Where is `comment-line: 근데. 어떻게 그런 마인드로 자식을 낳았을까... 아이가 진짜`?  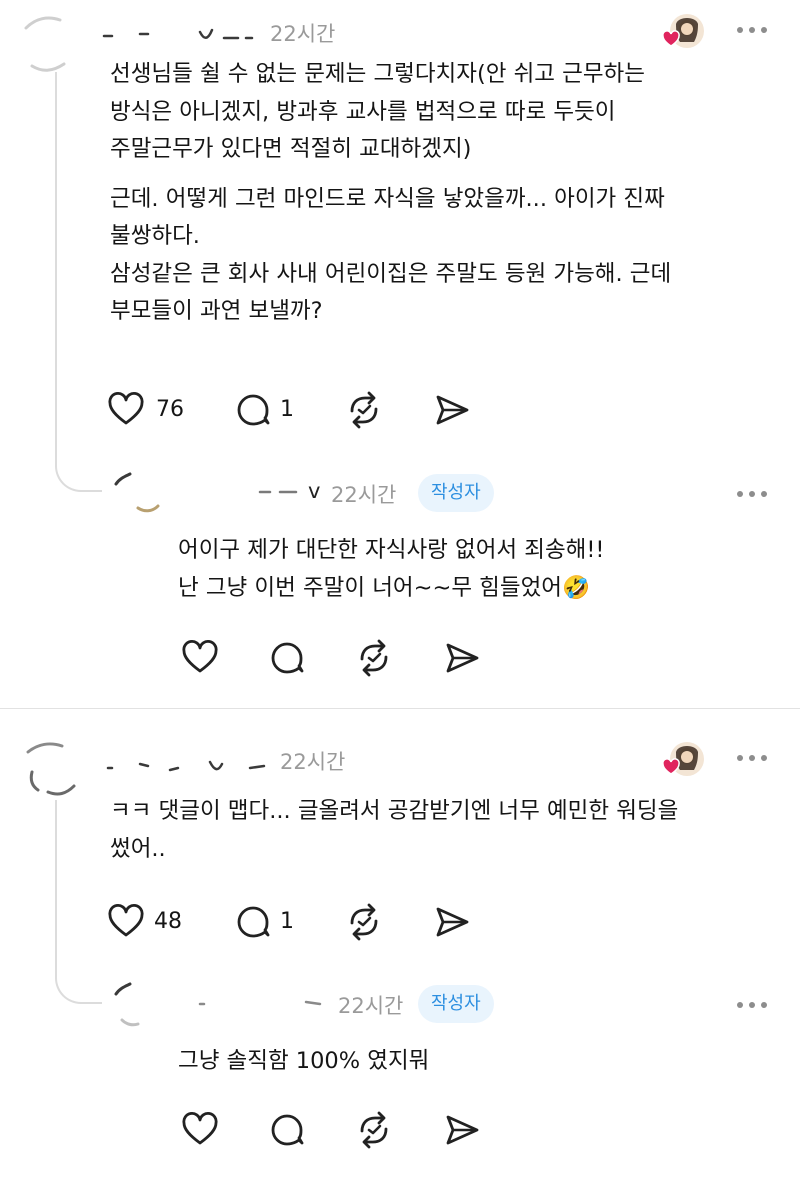 comment-line: 근데. 어떻게 그런 마인드로 자식을 낳았을까... 아이가 진짜 is located at coordinates (387, 198).